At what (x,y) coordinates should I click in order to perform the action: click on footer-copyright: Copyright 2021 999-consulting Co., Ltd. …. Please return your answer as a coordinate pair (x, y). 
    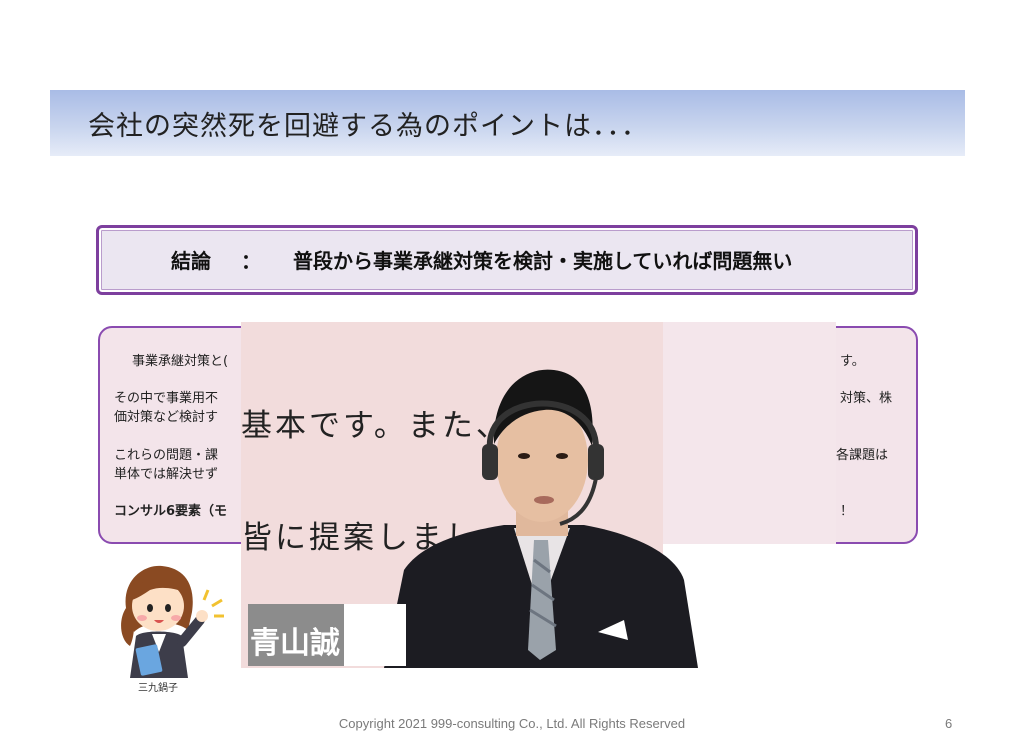
    Looking at the image, I should click on (512, 723).